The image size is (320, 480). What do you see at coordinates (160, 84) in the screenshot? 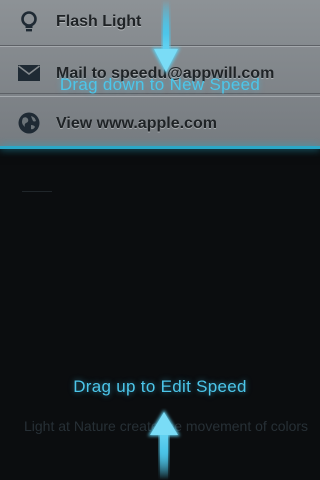
I see `drag-down-hint: Drag down to New Speed` at bounding box center [160, 84].